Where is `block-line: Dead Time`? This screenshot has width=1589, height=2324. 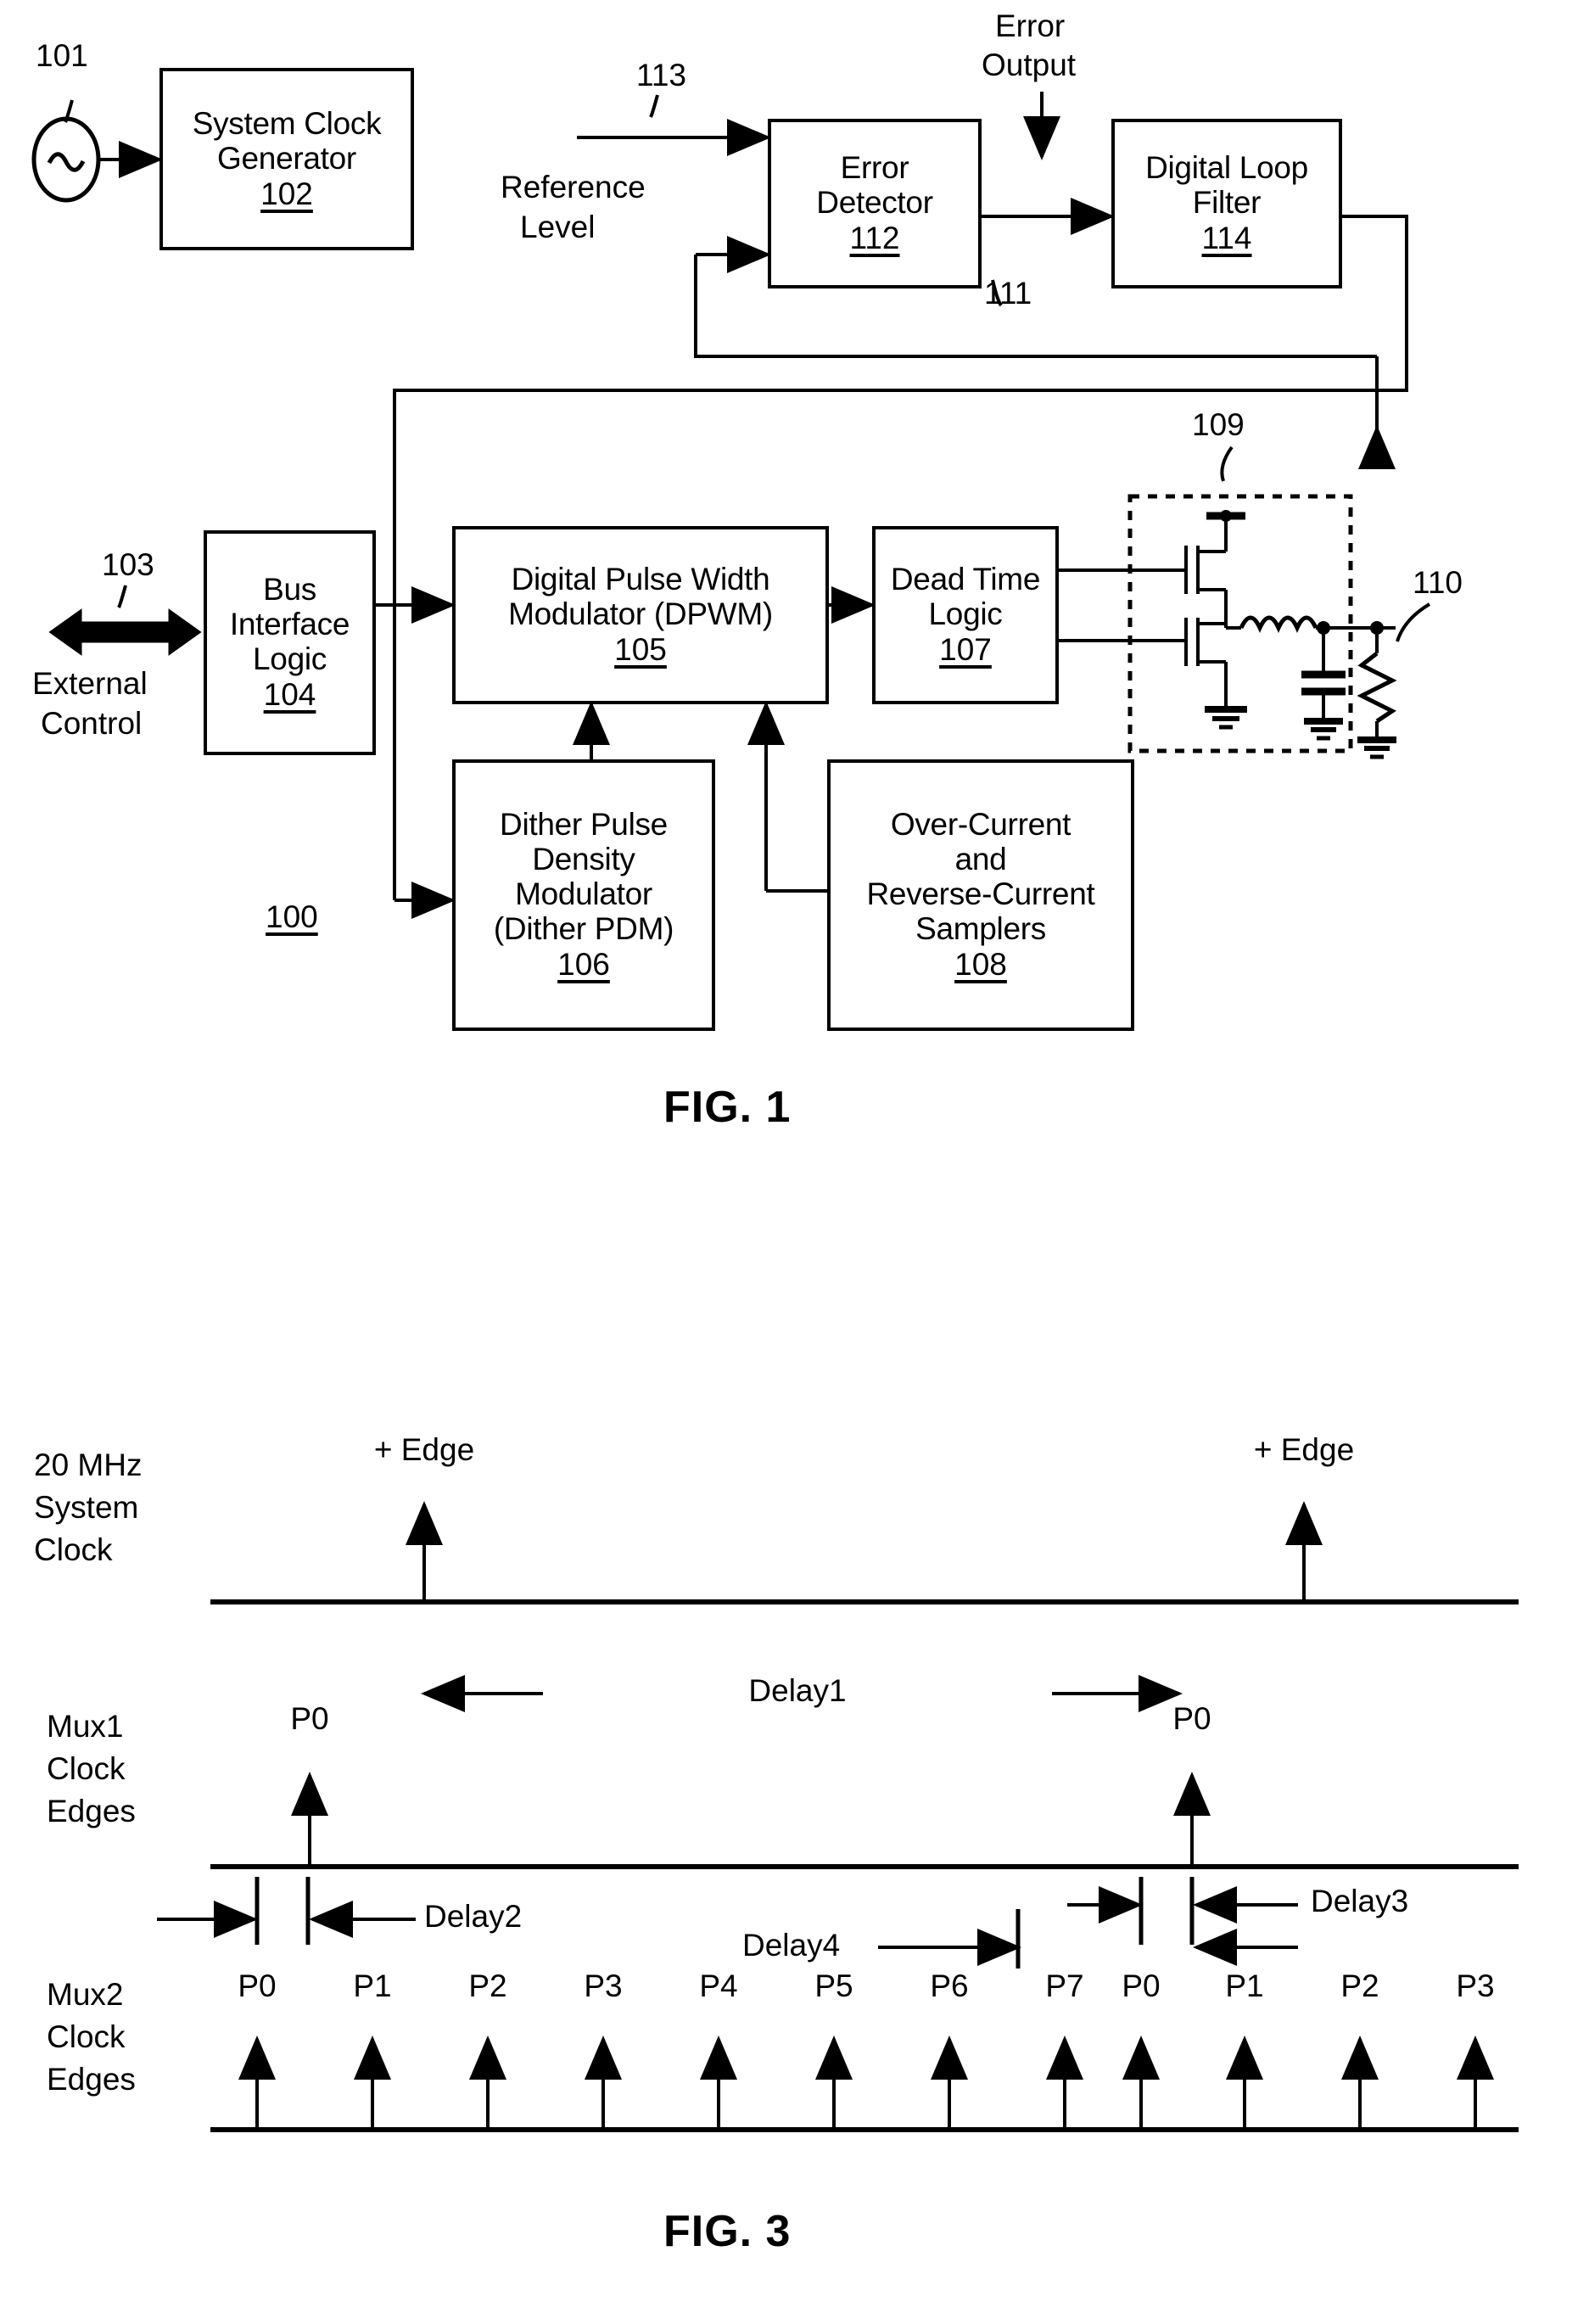
block-line: Dead Time is located at coordinates (965, 579).